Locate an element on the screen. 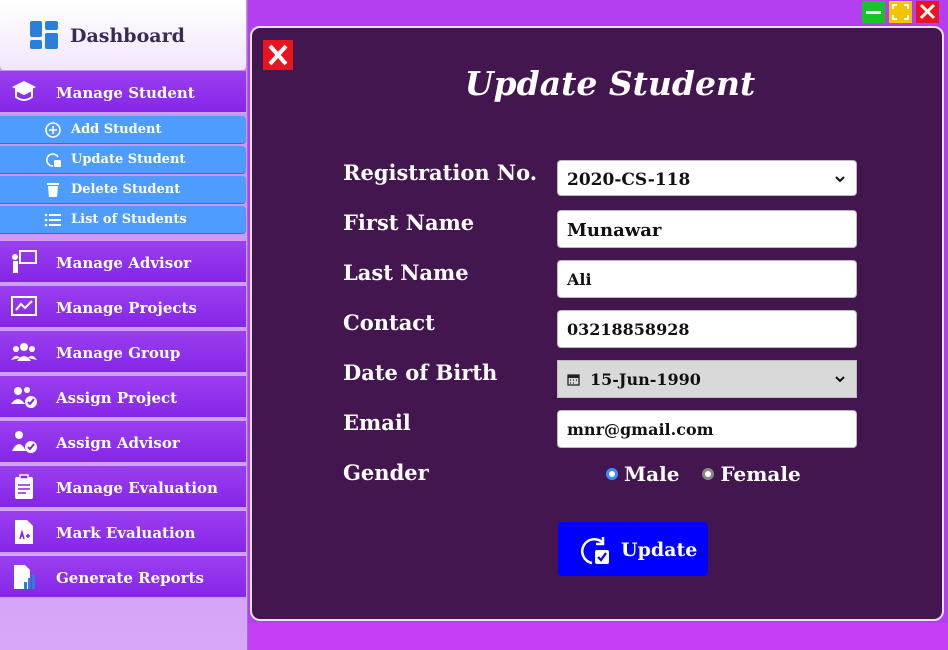 The width and height of the screenshot is (948, 650). bottom-bar is located at coordinates (598, 636).